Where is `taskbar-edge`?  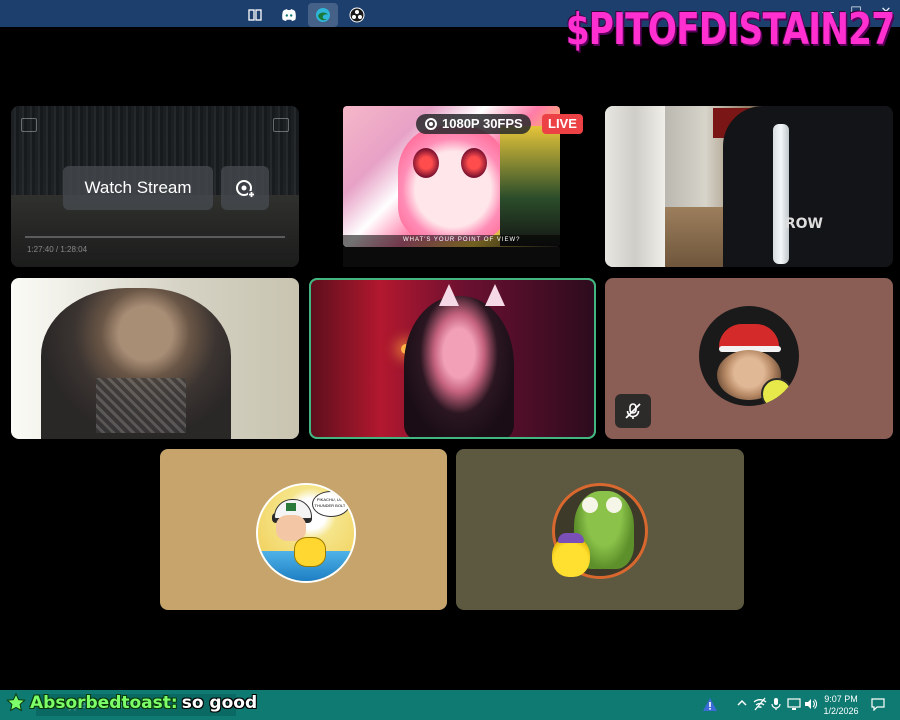 taskbar-edge is located at coordinates (323, 15).